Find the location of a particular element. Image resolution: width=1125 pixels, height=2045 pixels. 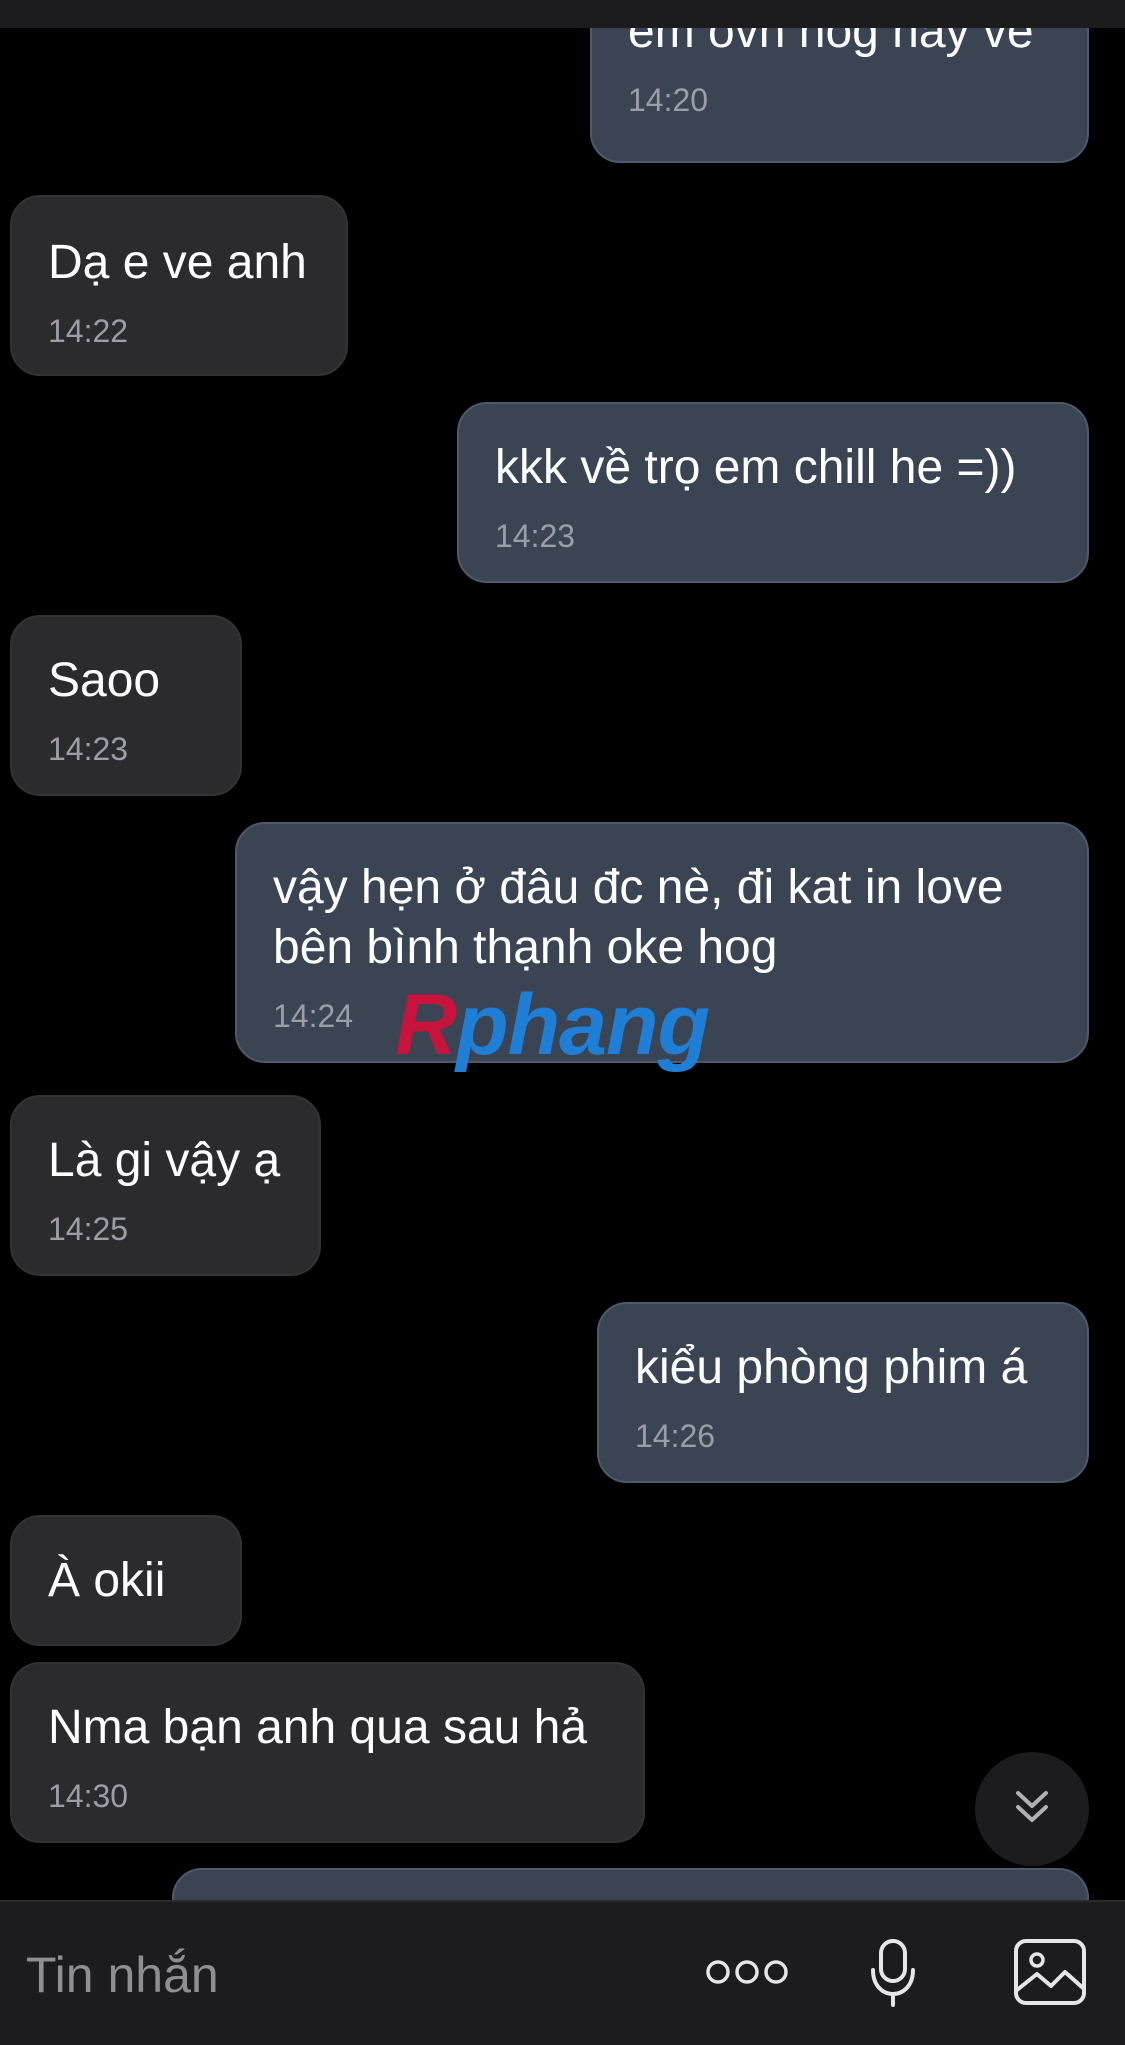

message-time: 14:24 is located at coordinates (313, 1016).